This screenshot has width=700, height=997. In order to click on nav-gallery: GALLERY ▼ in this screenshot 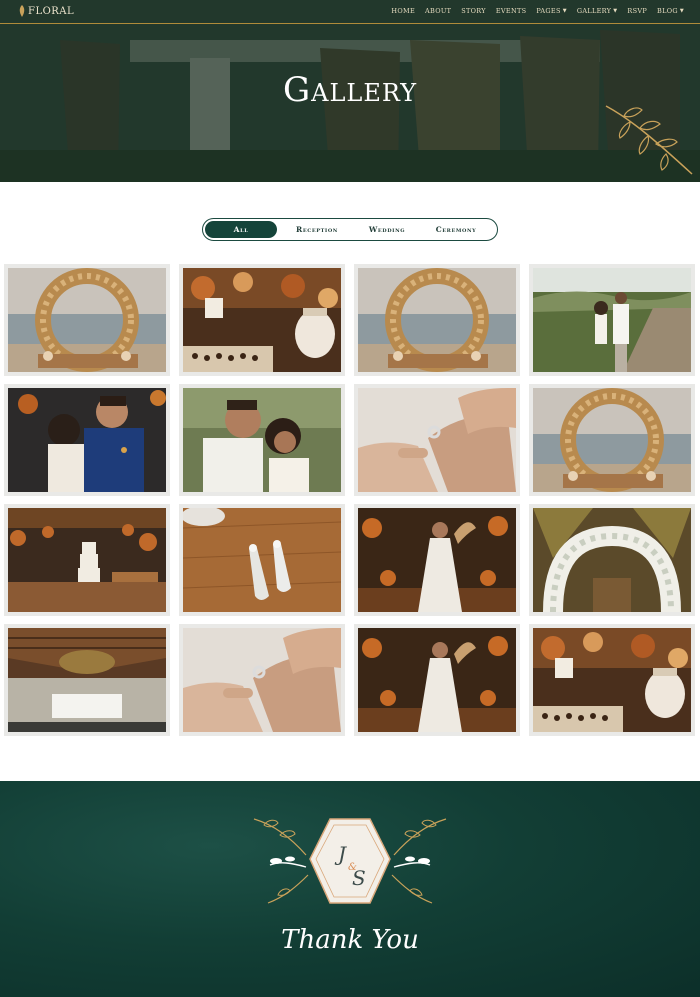, I will do `click(597, 11)`.